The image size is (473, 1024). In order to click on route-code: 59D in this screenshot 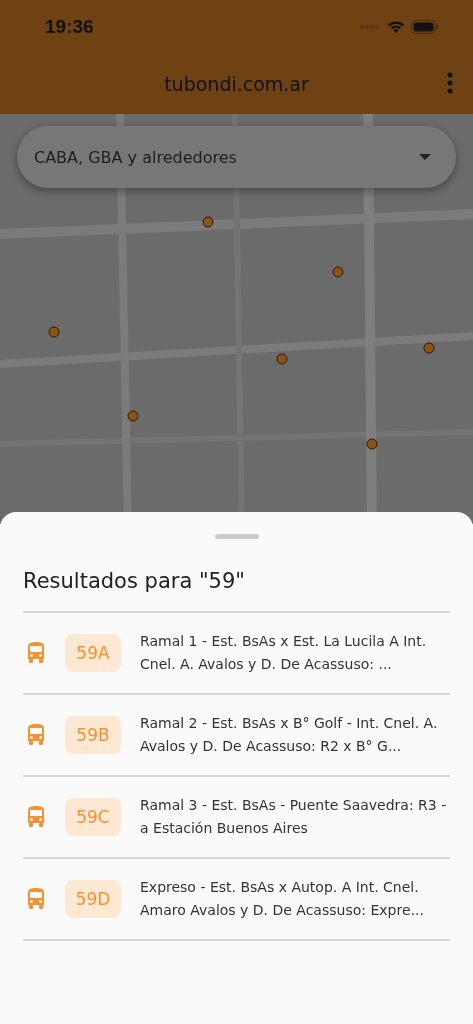, I will do `click(93, 899)`.